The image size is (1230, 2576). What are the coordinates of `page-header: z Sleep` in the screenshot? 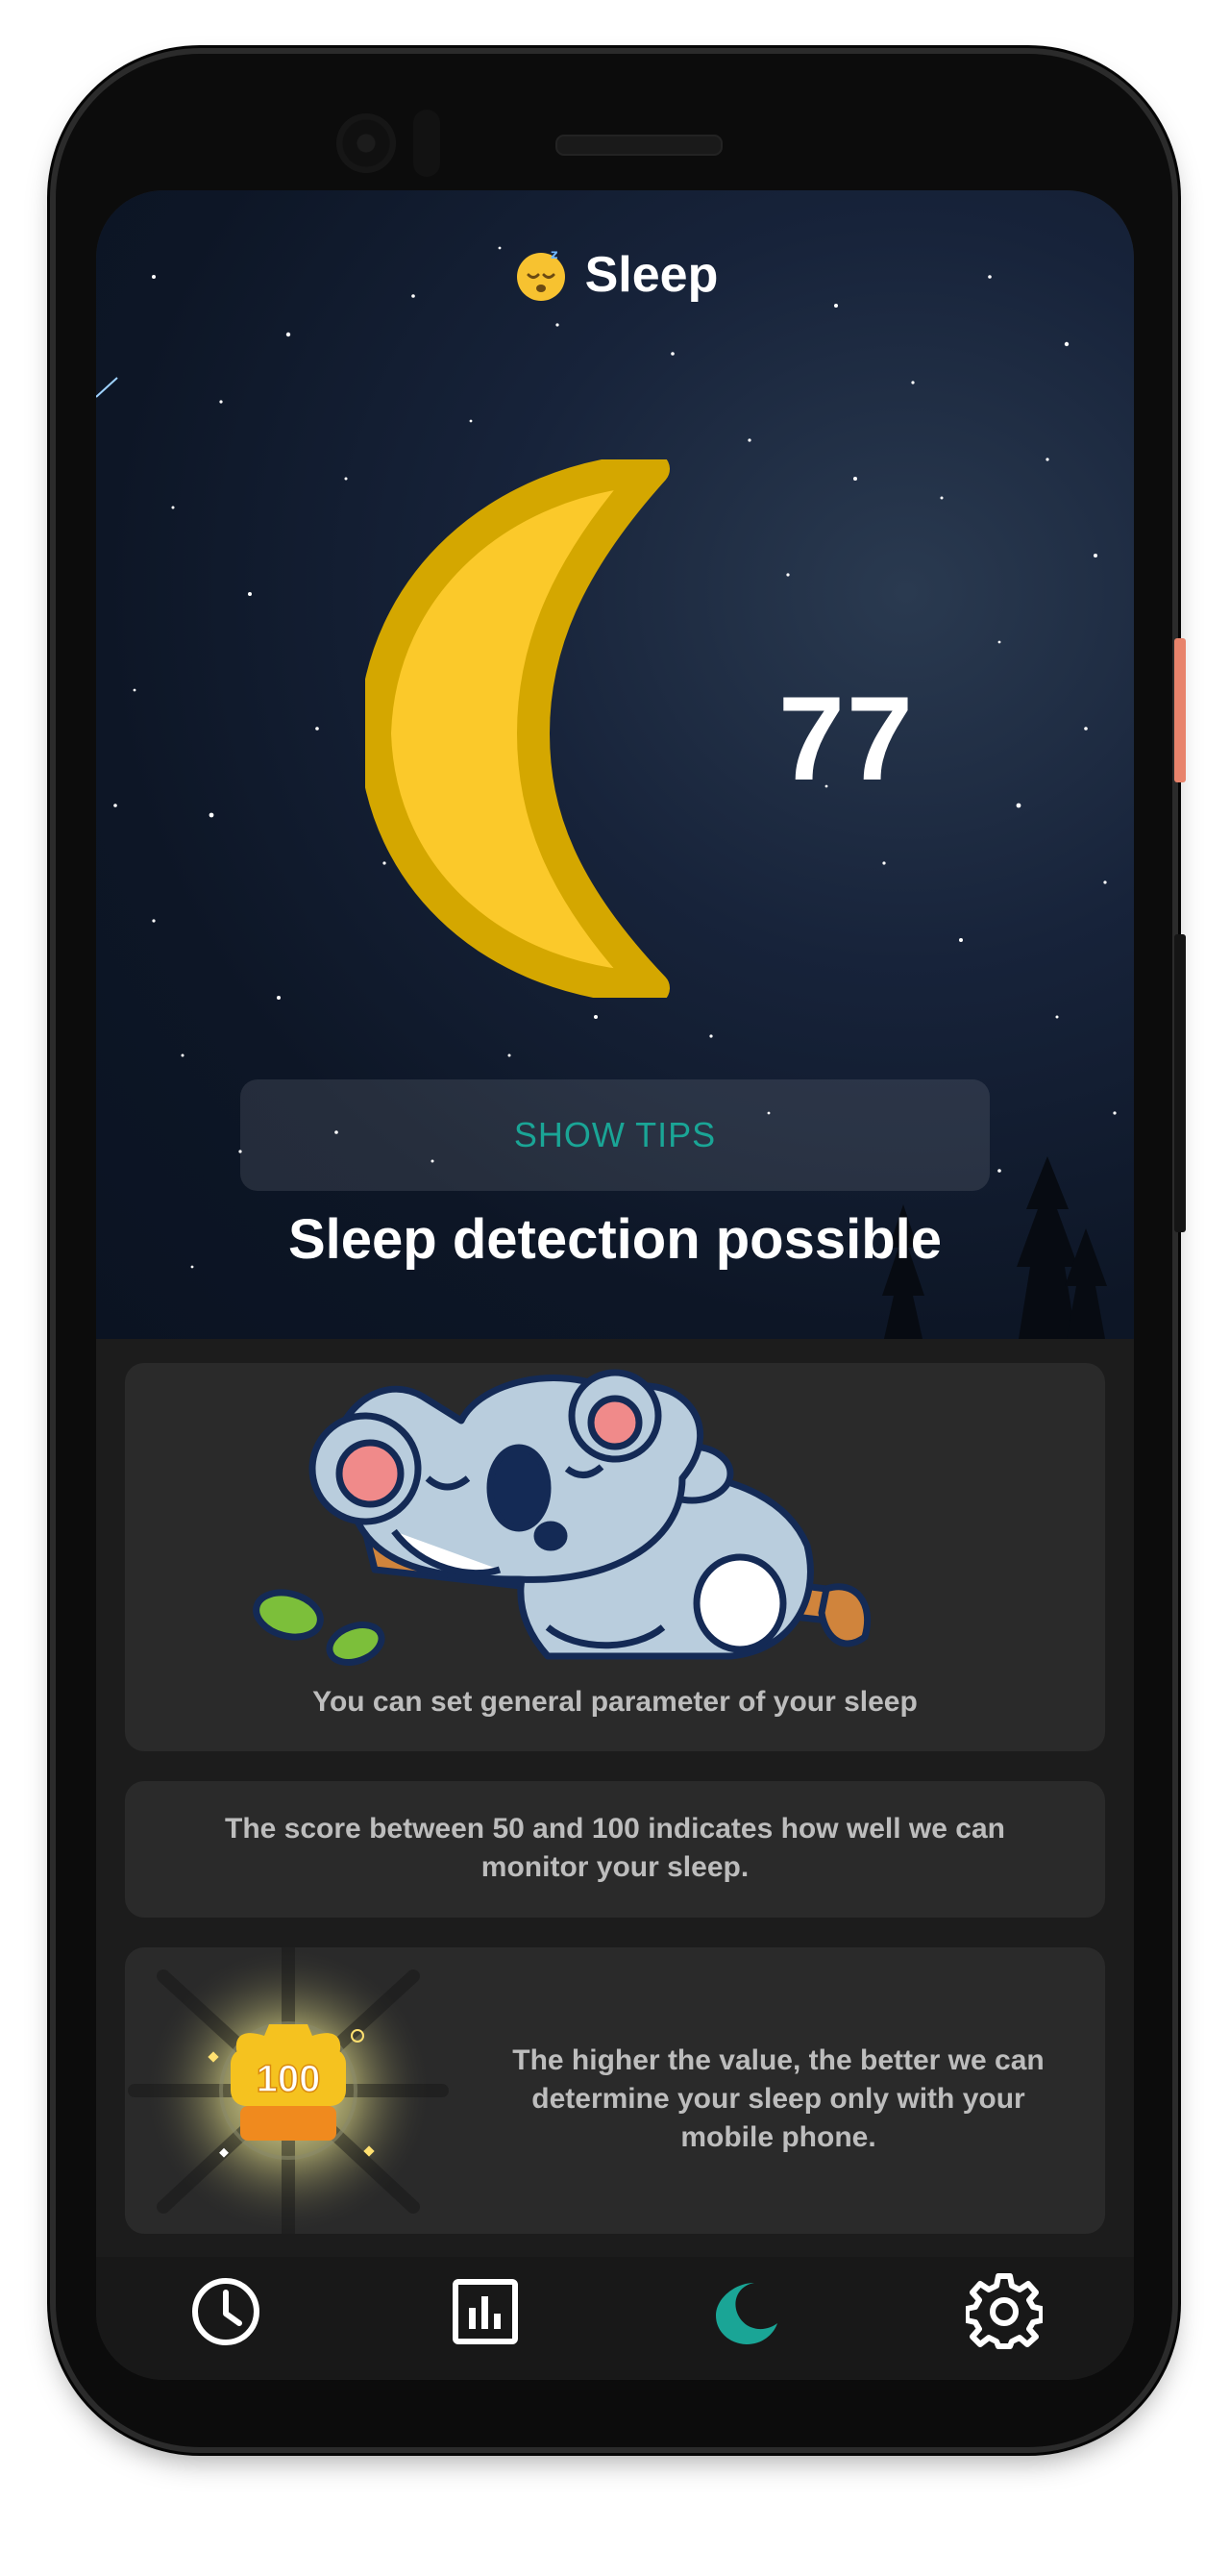 It's located at (615, 275).